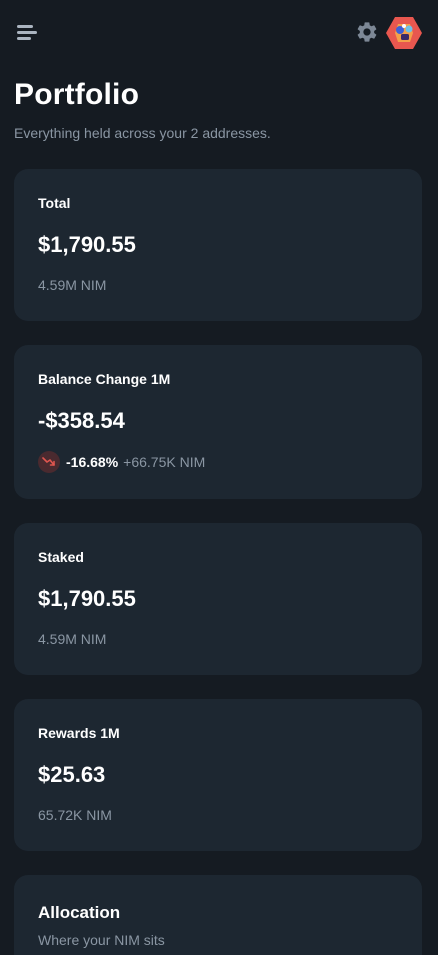  What do you see at coordinates (218, 599) in the screenshot?
I see `staked-card: Staked $1,790.55 4.59M NIM` at bounding box center [218, 599].